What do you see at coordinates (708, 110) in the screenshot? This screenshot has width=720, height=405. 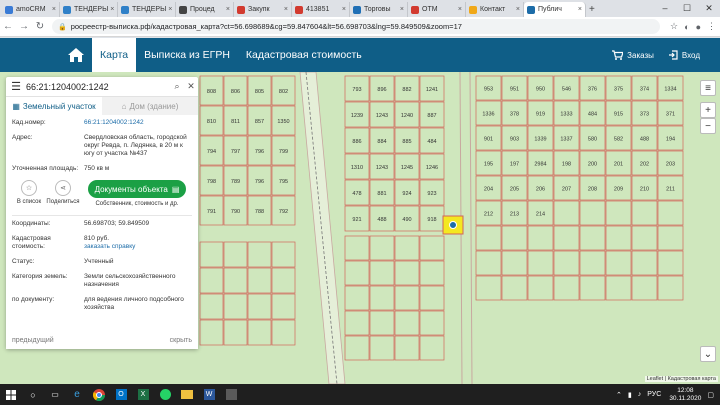 I see `zoom-in-icon: +` at bounding box center [708, 110].